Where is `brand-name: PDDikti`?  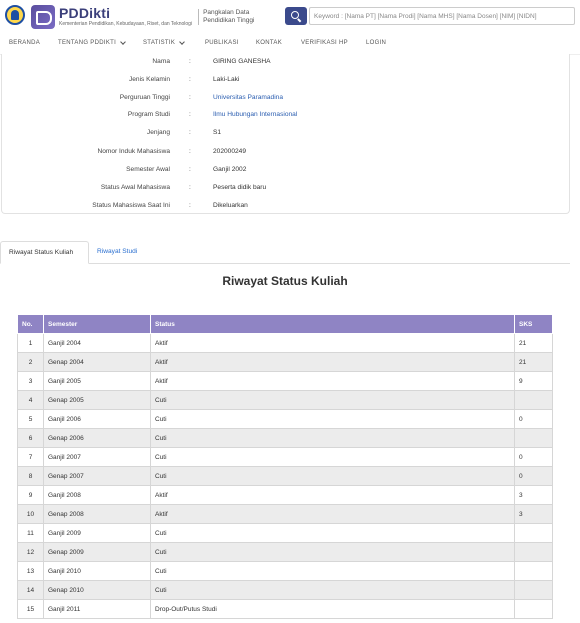 brand-name: PDDikti is located at coordinates (85, 13).